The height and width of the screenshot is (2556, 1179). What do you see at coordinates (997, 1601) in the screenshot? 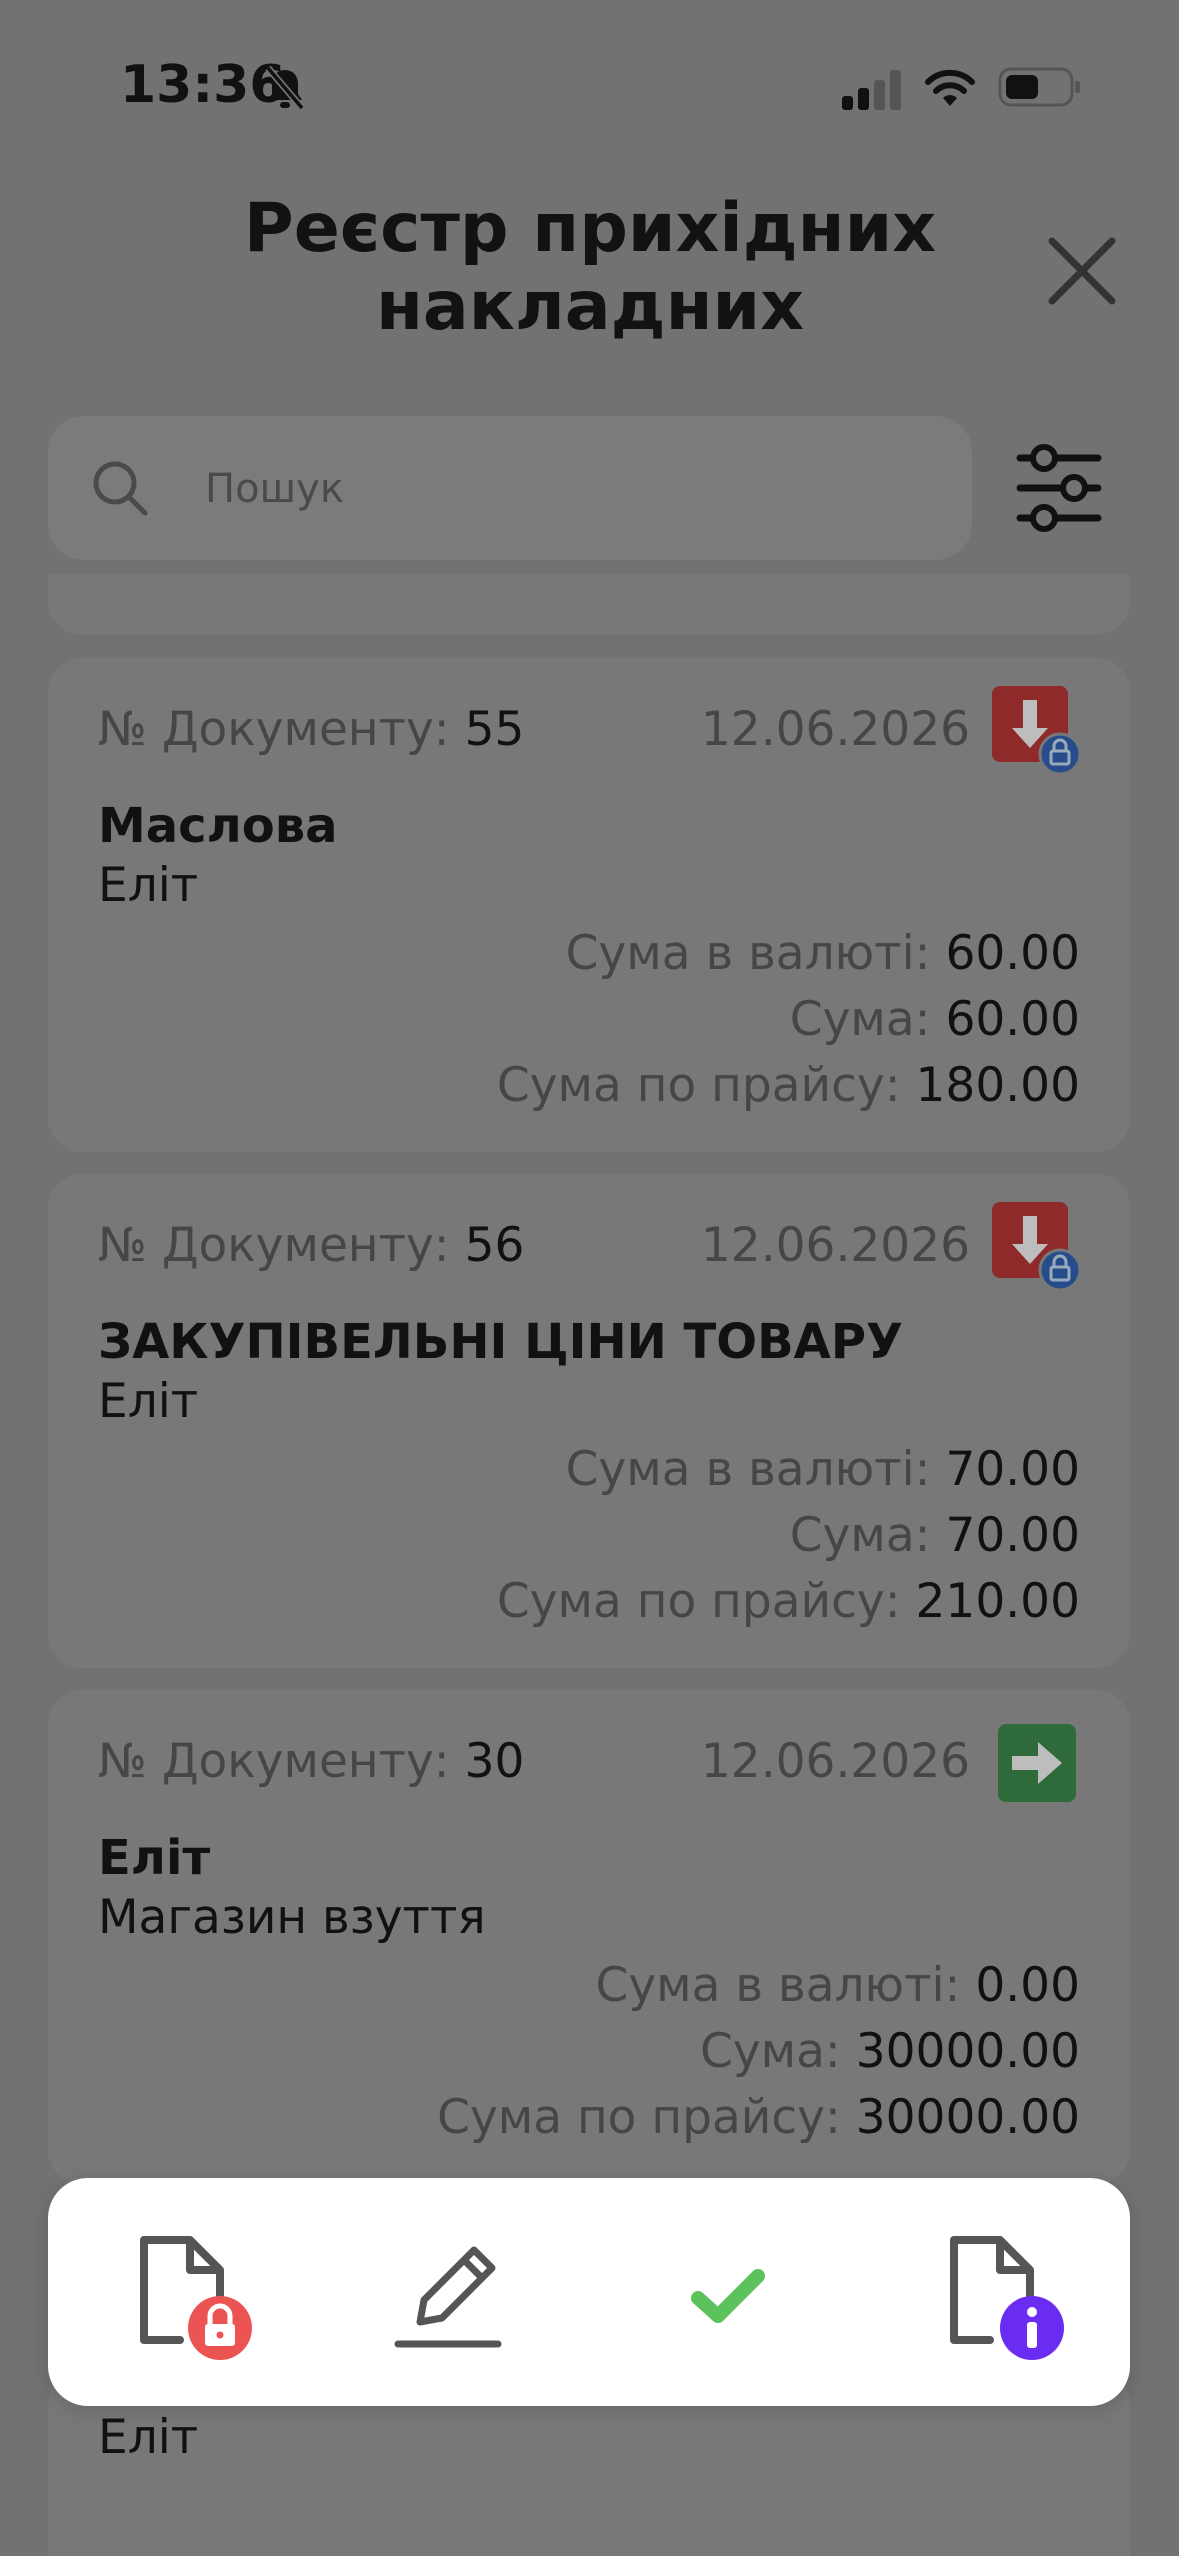
I see `sum-price-value: 210.00` at bounding box center [997, 1601].